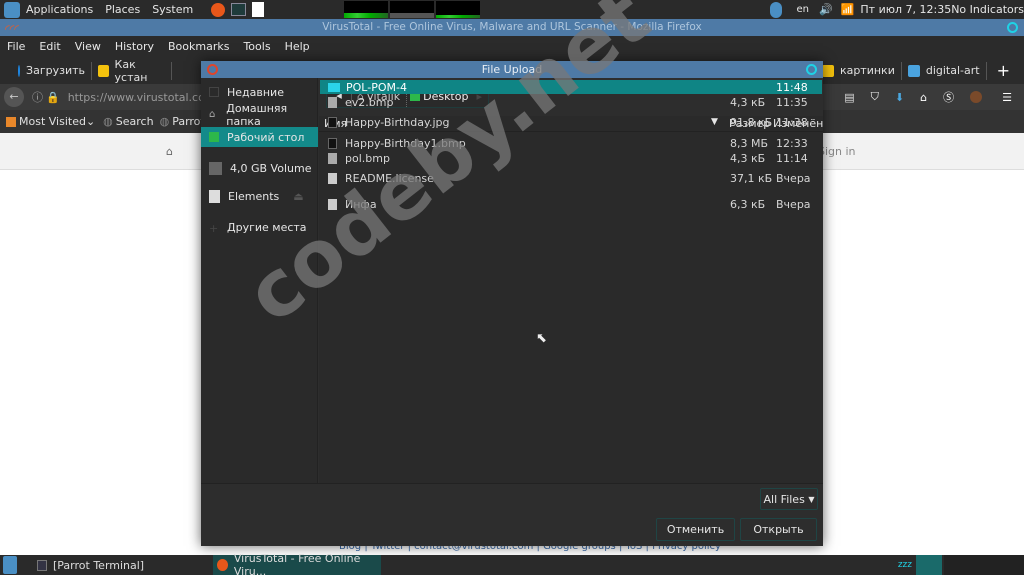 Image resolution: width=1024 pixels, height=578 pixels. I want to click on tab: Как устан, so click(132, 71).